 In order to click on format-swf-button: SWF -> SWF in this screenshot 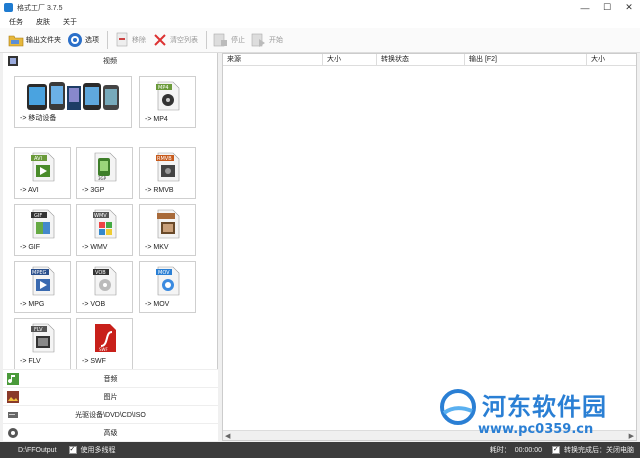, I will do `click(104, 344)`.